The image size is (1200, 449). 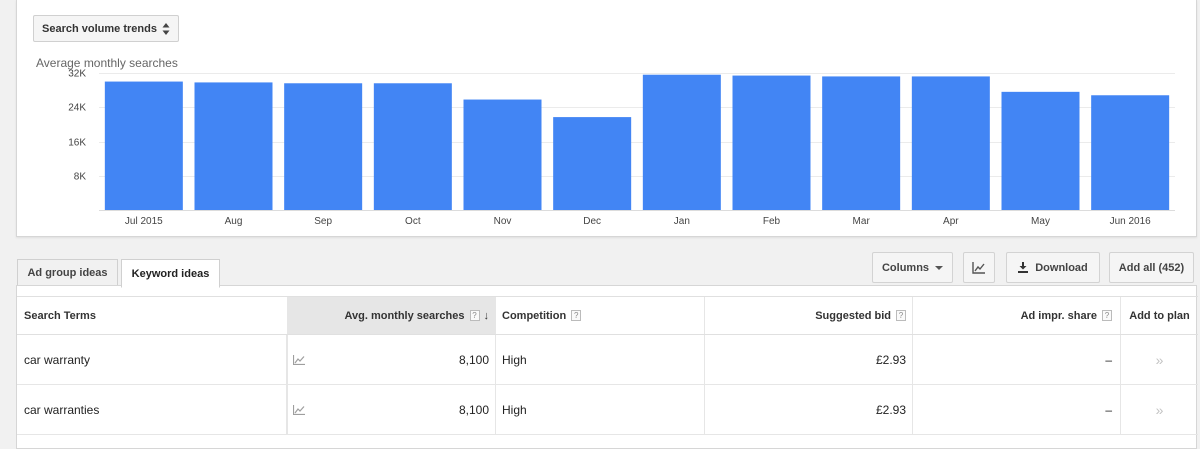 What do you see at coordinates (99, 28) in the screenshot?
I see `trend-select-label: Search volume trends` at bounding box center [99, 28].